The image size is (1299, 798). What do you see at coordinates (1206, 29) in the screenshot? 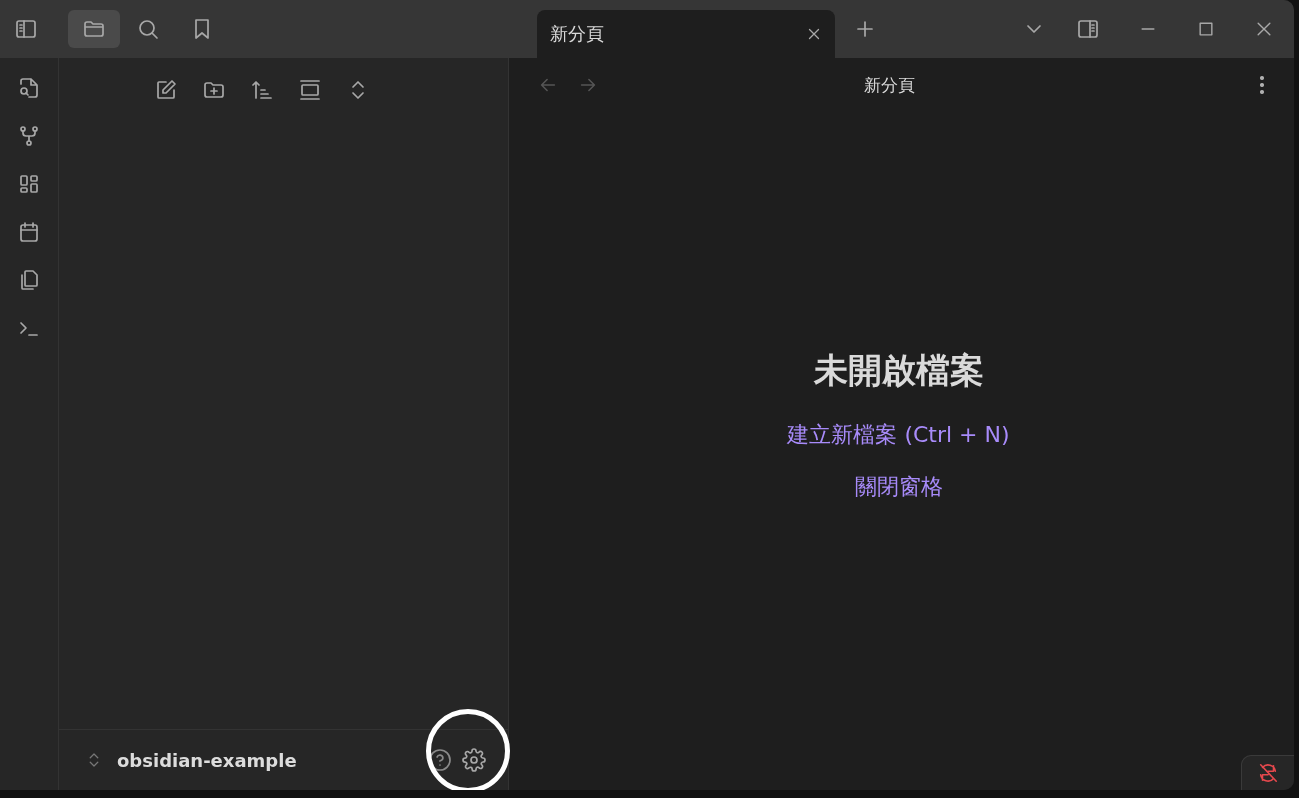
I see `maximize-icon` at bounding box center [1206, 29].